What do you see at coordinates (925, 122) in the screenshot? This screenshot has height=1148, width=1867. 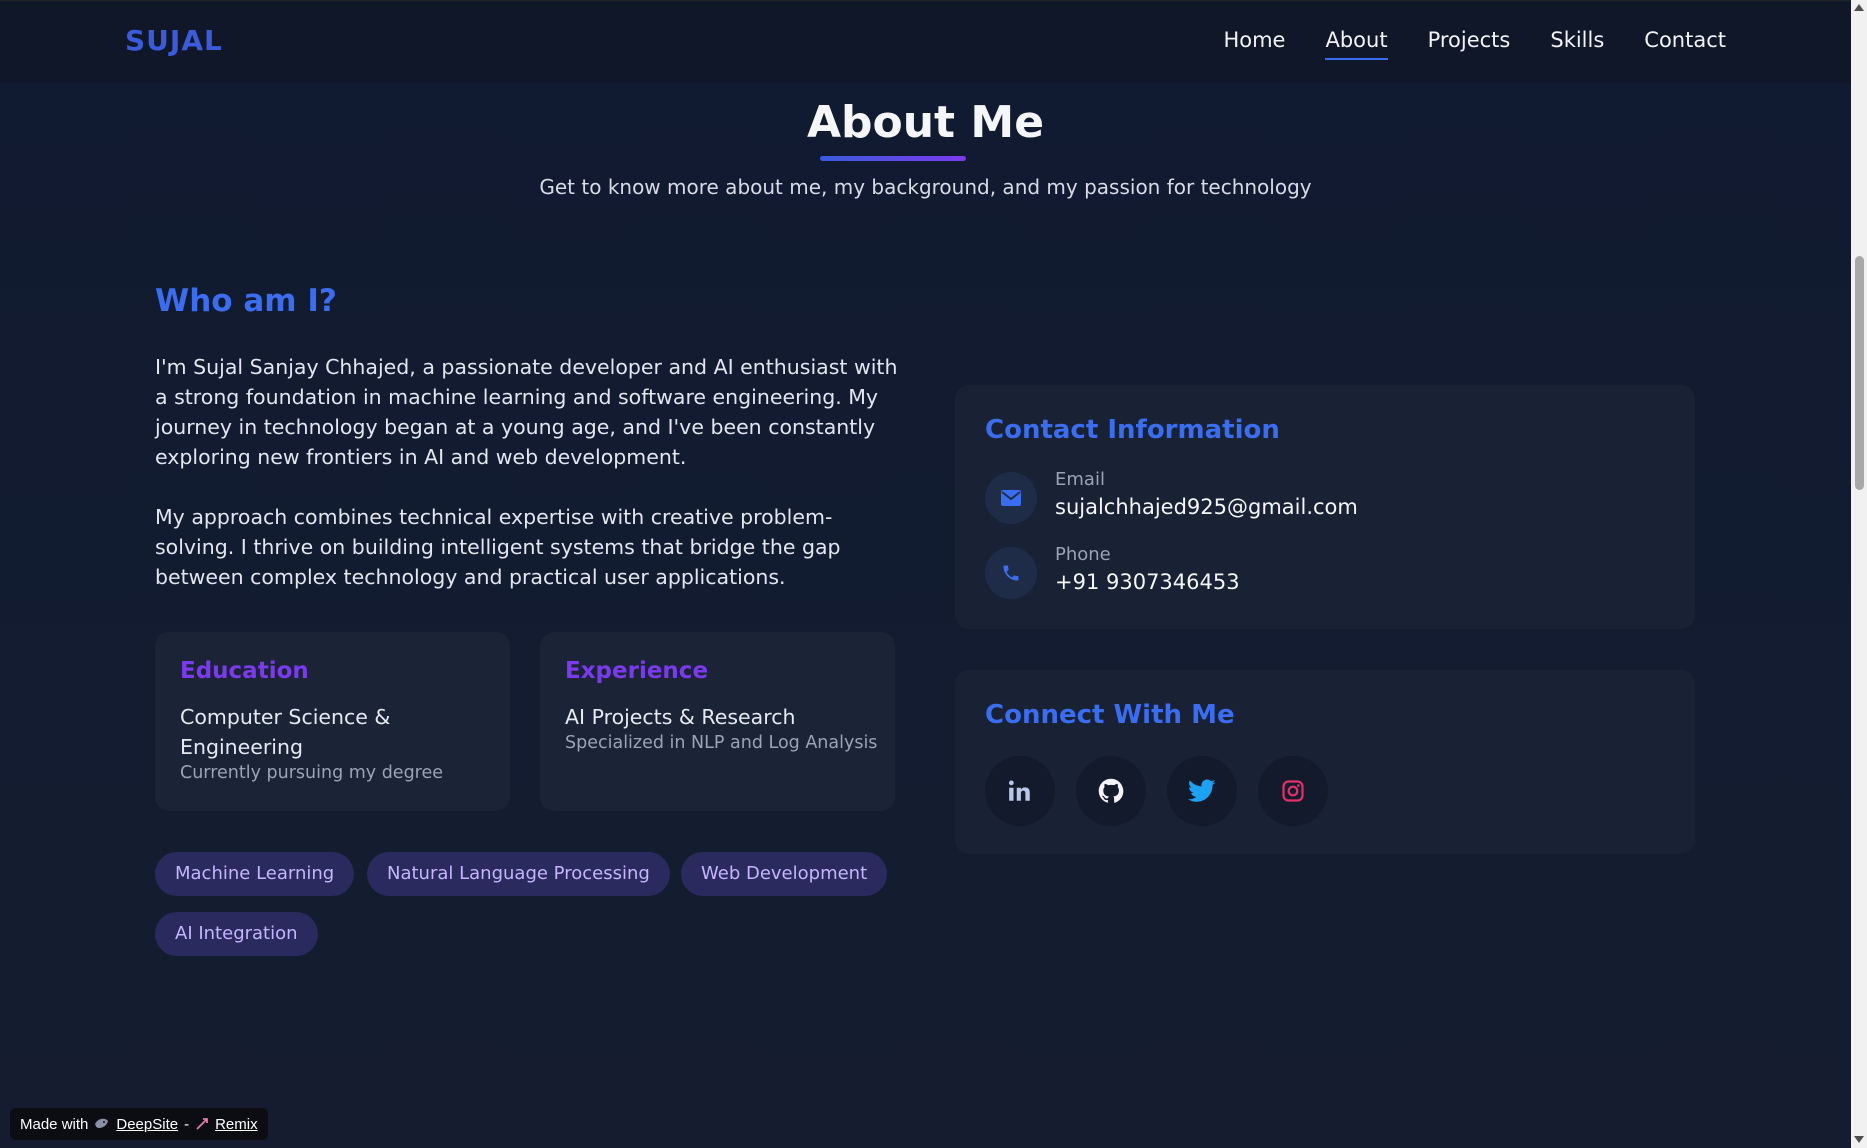 I see `page-title: About Me` at bounding box center [925, 122].